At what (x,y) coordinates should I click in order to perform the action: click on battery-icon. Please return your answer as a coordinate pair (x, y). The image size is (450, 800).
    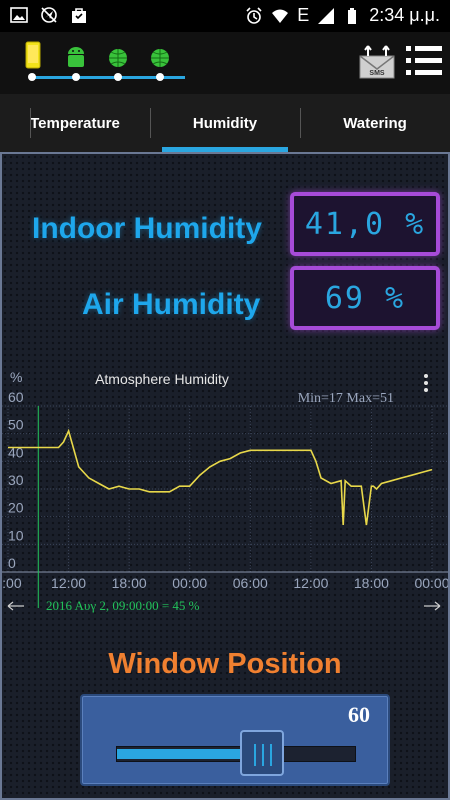
    Looking at the image, I should click on (352, 15).